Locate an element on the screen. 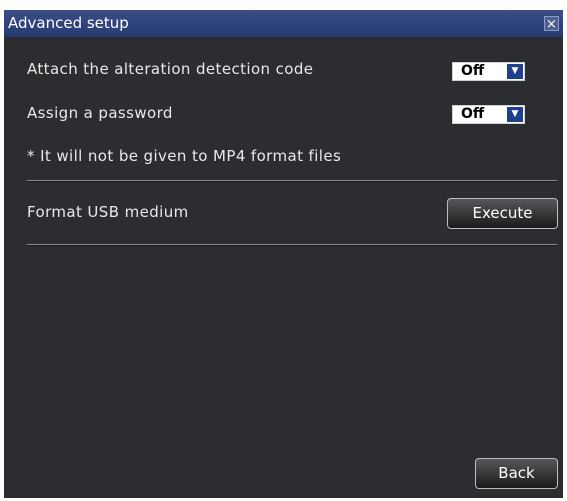 The height and width of the screenshot is (501, 567). execute-button: Execute is located at coordinates (502, 213).